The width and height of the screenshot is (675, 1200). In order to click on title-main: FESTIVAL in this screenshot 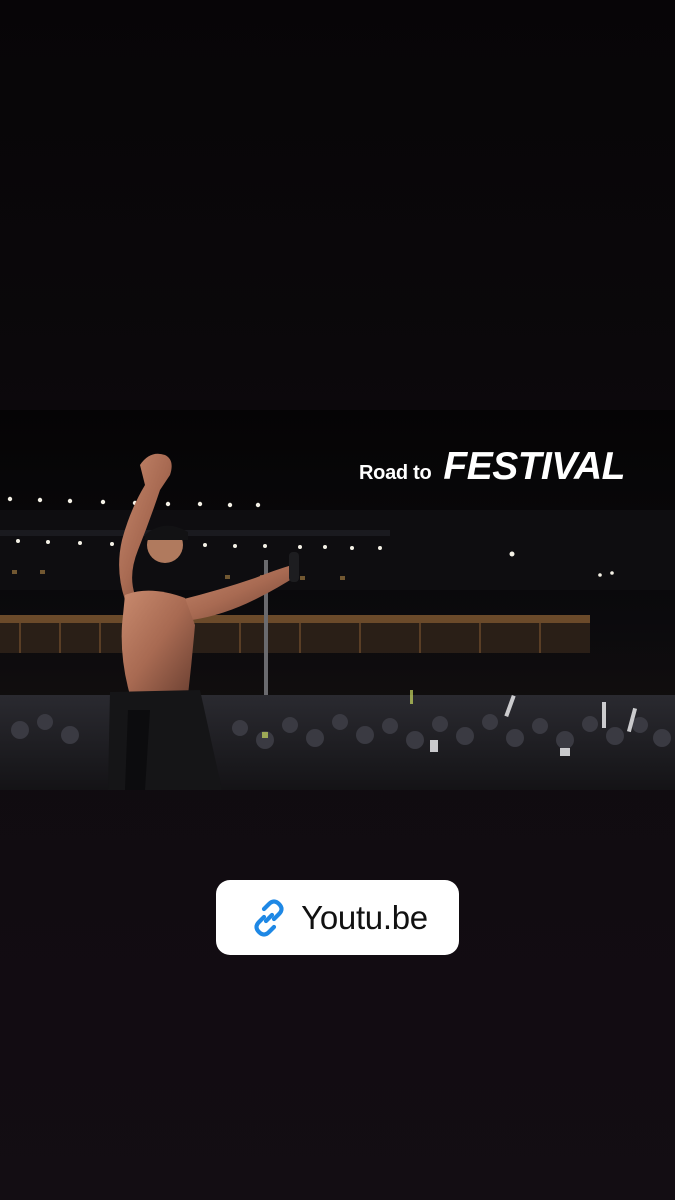, I will do `click(534, 466)`.